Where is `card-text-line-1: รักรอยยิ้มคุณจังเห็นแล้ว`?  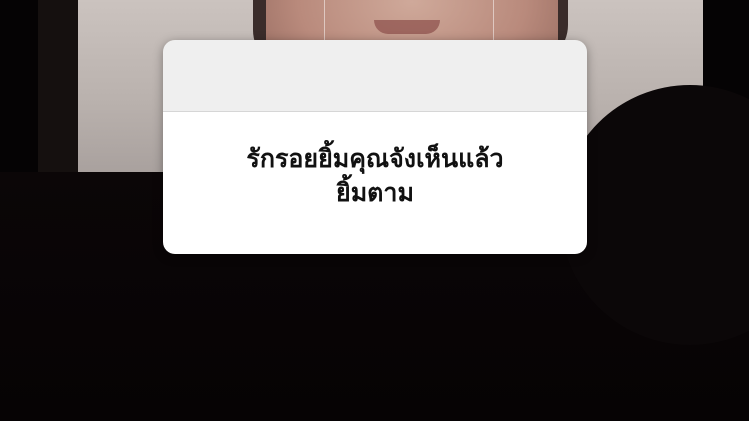
card-text-line-1: รักรอยยิ้มคุณจังเห็นแล้ว is located at coordinates (375, 158).